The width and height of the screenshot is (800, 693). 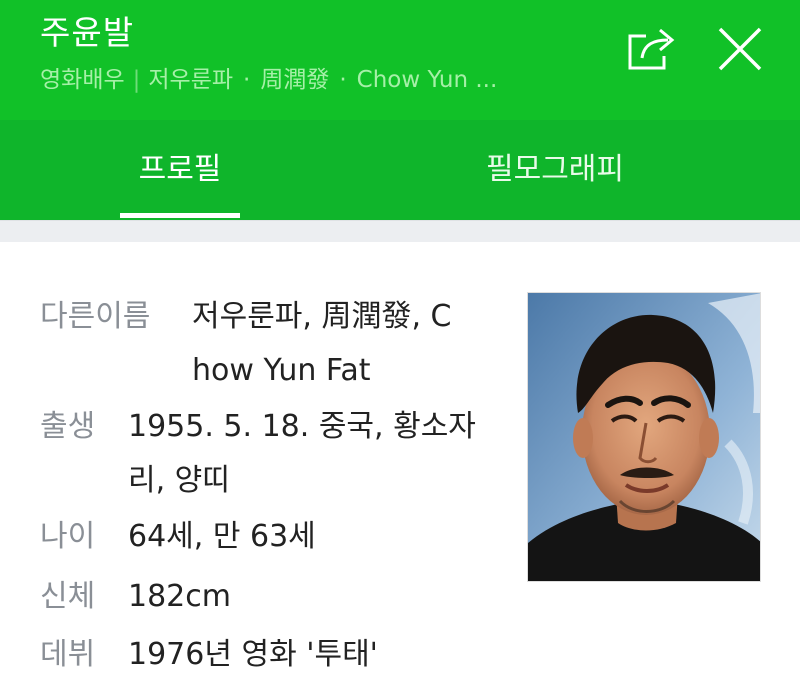 I want to click on birth-value: 1955. 5. 18. 중국, 황소자리, 양띠, so click(x=302, y=454).